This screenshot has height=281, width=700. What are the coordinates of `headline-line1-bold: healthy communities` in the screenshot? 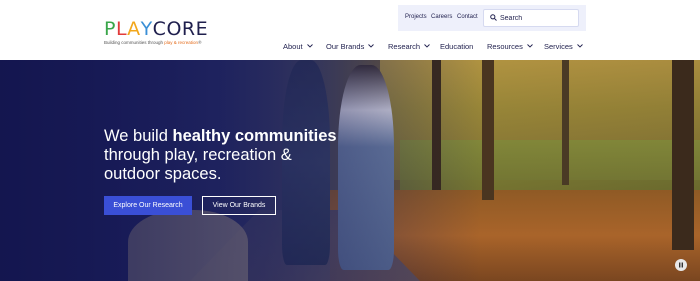 It's located at (254, 136).